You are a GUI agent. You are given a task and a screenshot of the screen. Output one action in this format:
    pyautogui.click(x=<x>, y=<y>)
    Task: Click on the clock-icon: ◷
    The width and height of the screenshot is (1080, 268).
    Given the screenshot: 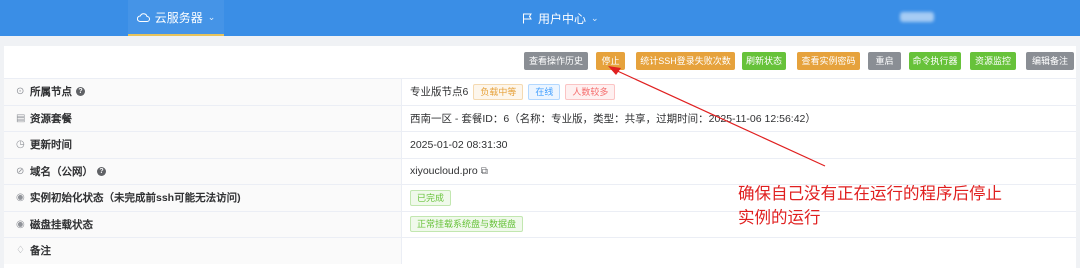 What is the action you would take?
    pyautogui.click(x=20, y=145)
    